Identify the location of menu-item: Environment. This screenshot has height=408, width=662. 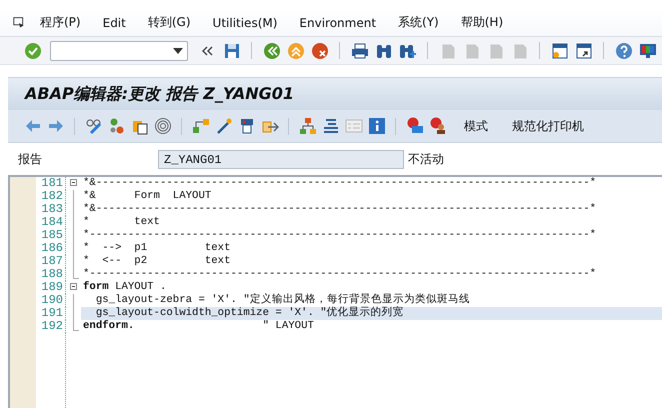
(338, 23).